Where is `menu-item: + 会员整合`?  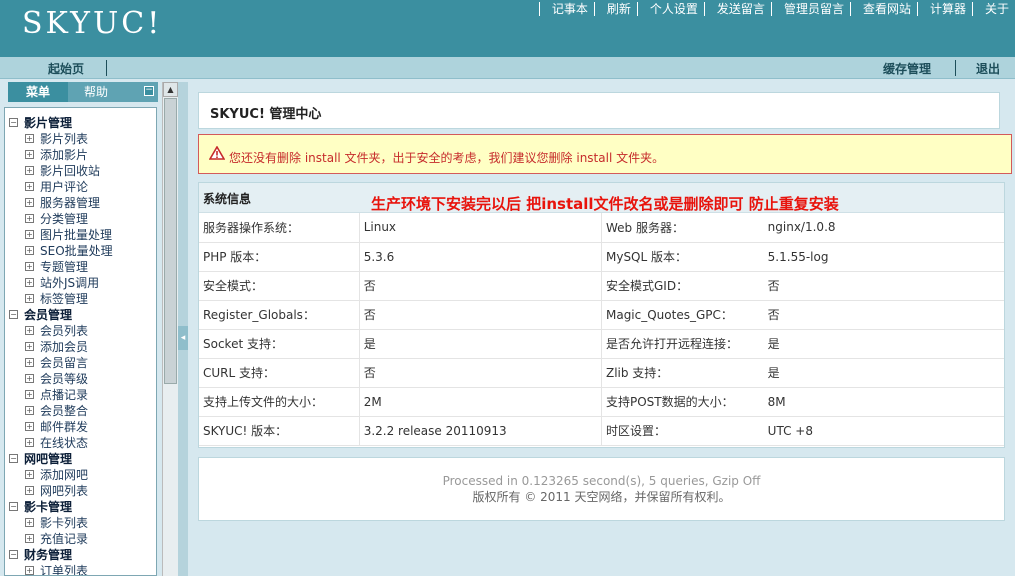 menu-item: + 会员整合 is located at coordinates (80, 410).